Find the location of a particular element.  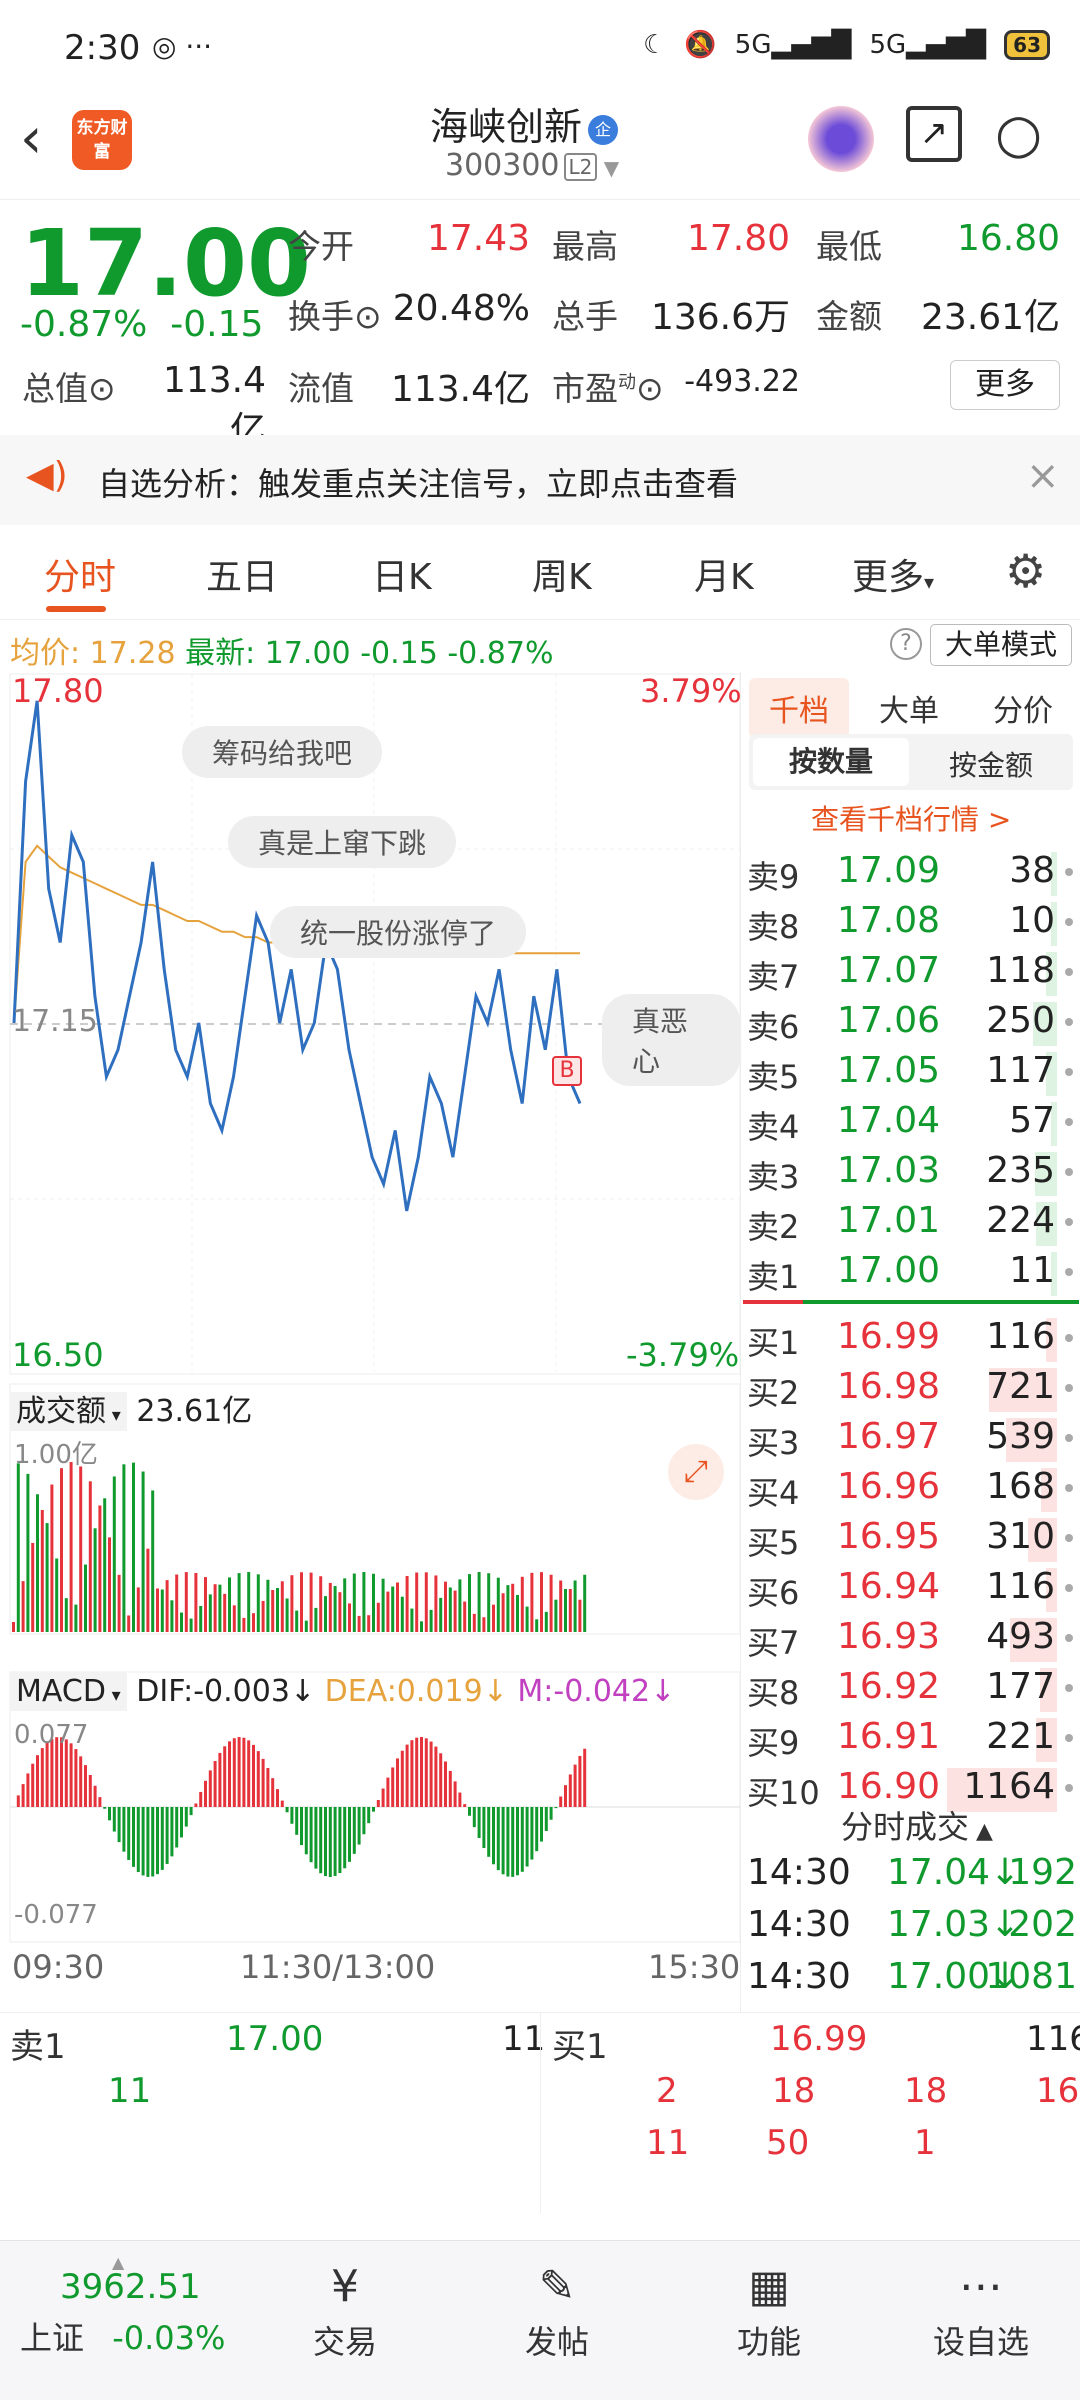

tick-header: 分时成交 ▲ is located at coordinates (917, 1825).